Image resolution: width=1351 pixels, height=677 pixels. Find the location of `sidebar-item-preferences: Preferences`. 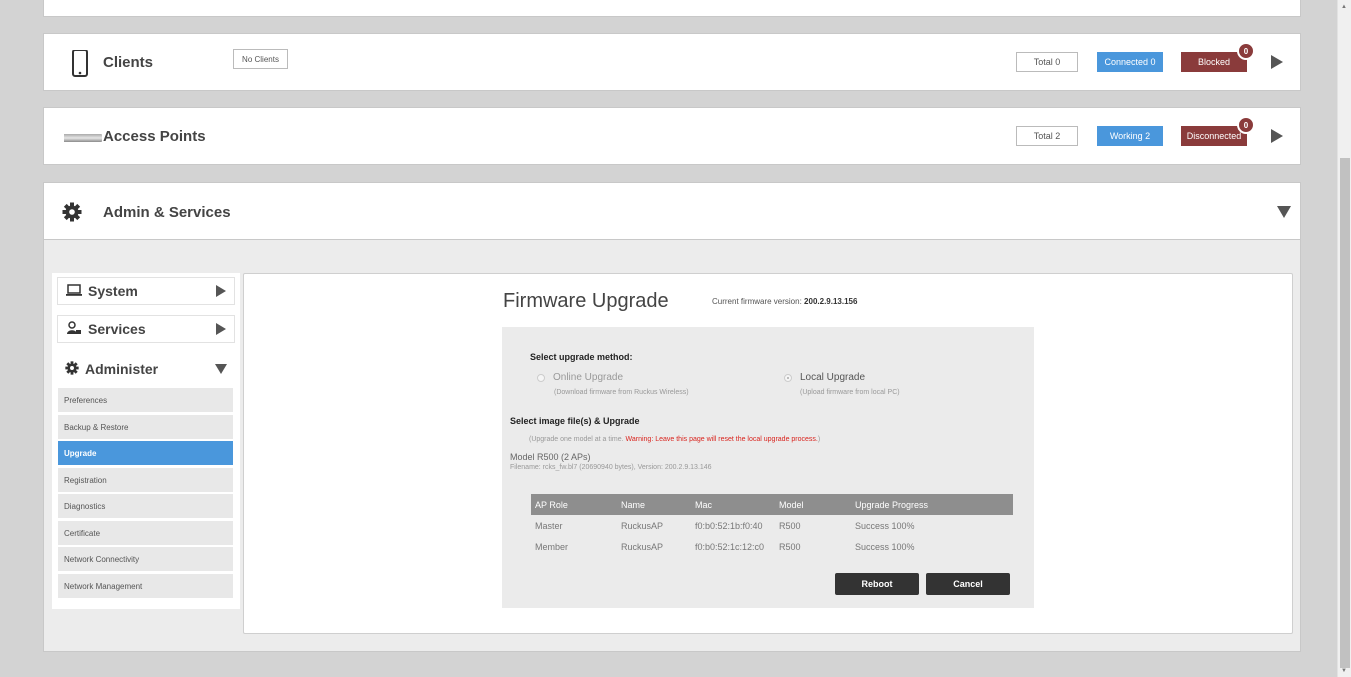

sidebar-item-preferences: Preferences is located at coordinates (145, 400).